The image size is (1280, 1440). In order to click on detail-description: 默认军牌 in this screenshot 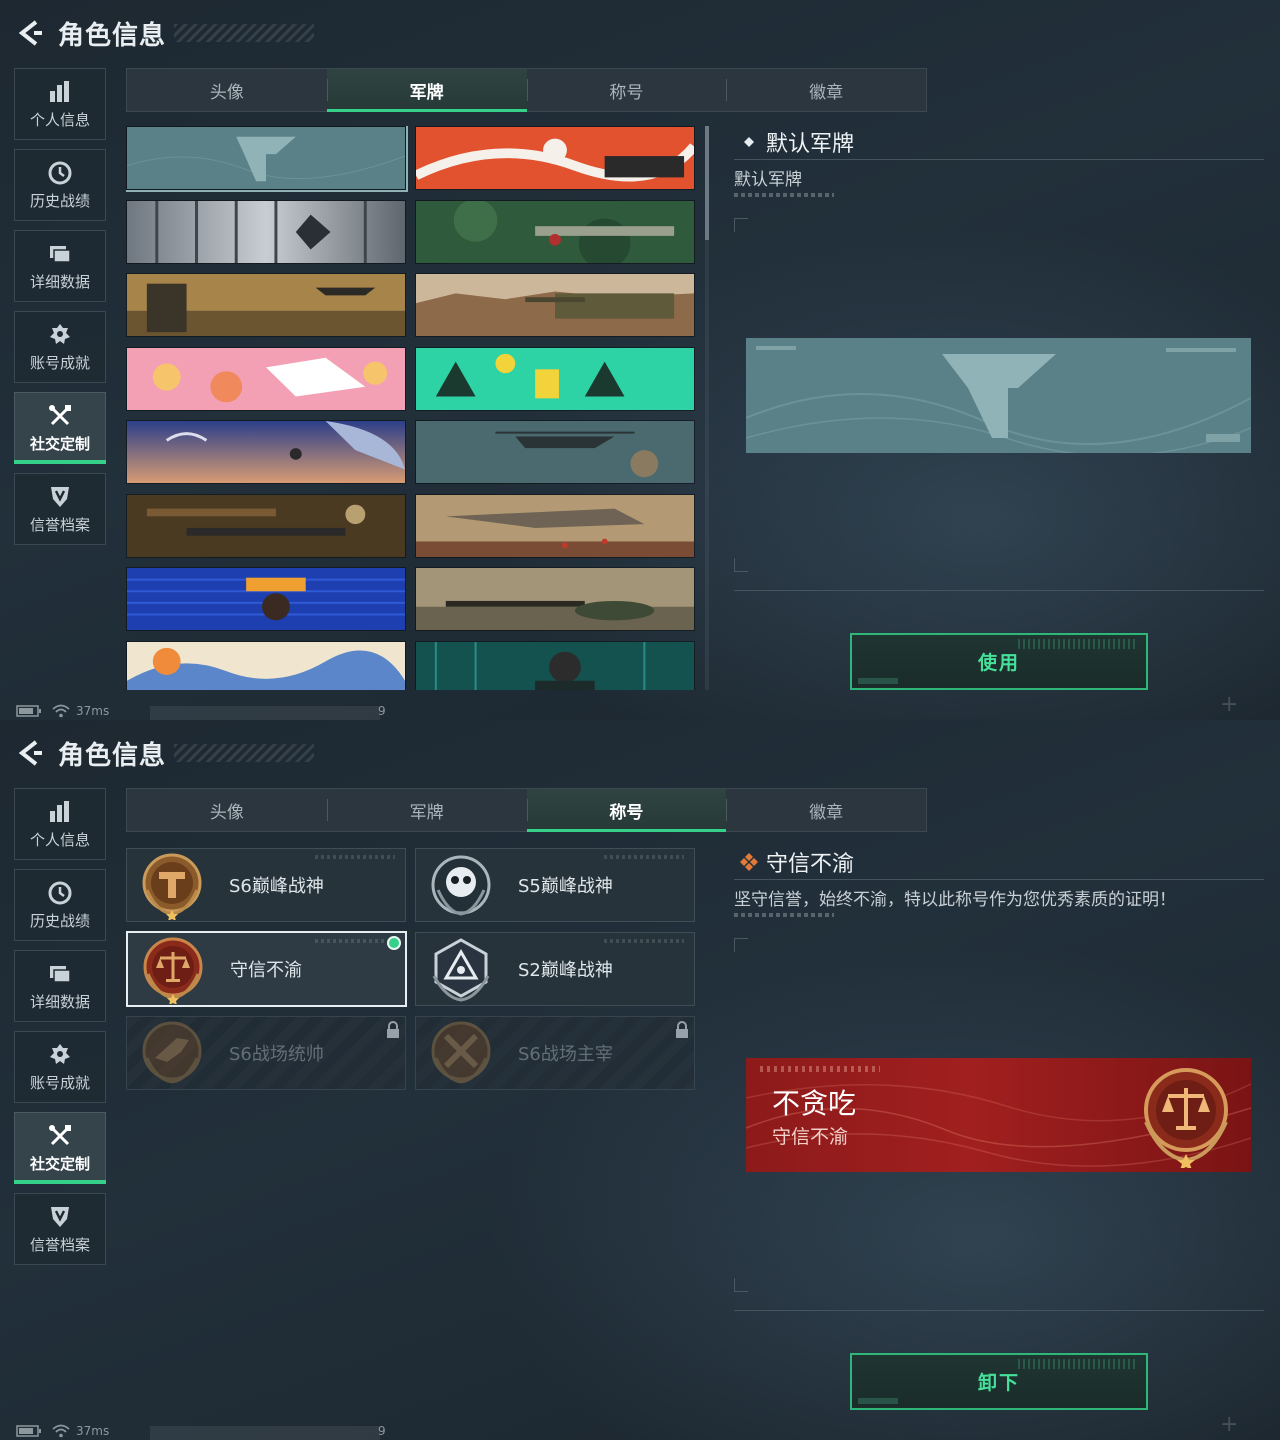, I will do `click(768, 180)`.